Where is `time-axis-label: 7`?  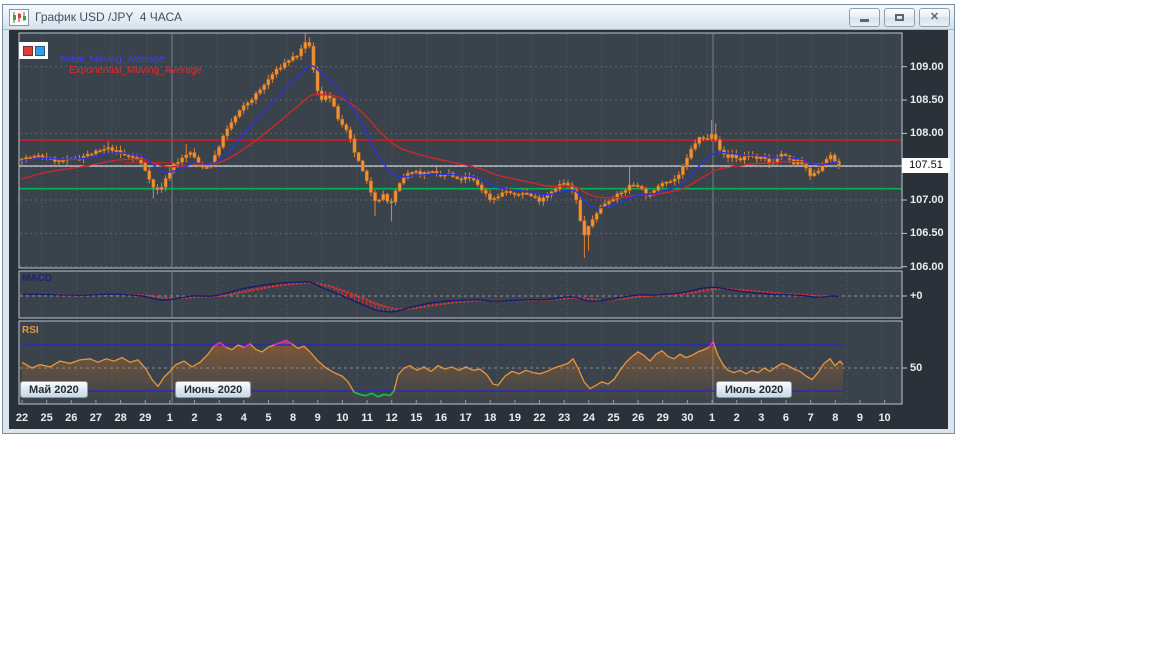 time-axis-label: 7 is located at coordinates (810, 418).